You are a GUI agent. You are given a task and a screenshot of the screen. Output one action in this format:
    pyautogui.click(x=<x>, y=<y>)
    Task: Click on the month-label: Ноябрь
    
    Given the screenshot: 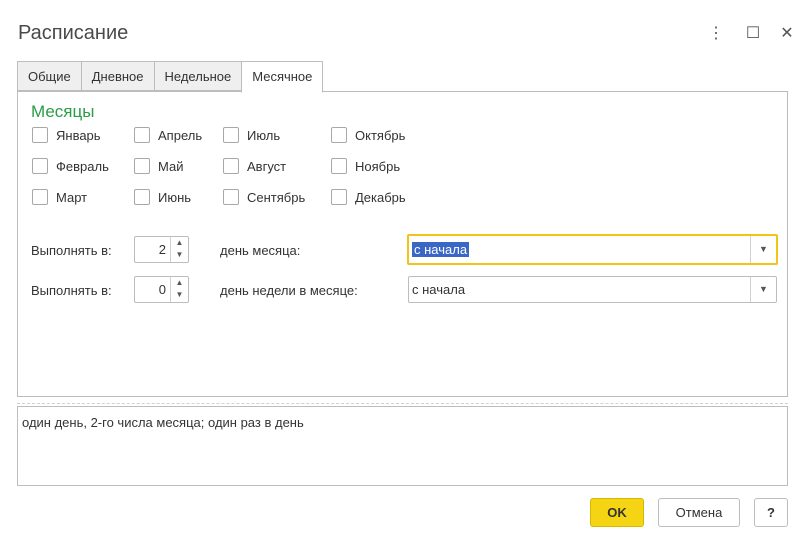 What is the action you would take?
    pyautogui.click(x=378, y=166)
    